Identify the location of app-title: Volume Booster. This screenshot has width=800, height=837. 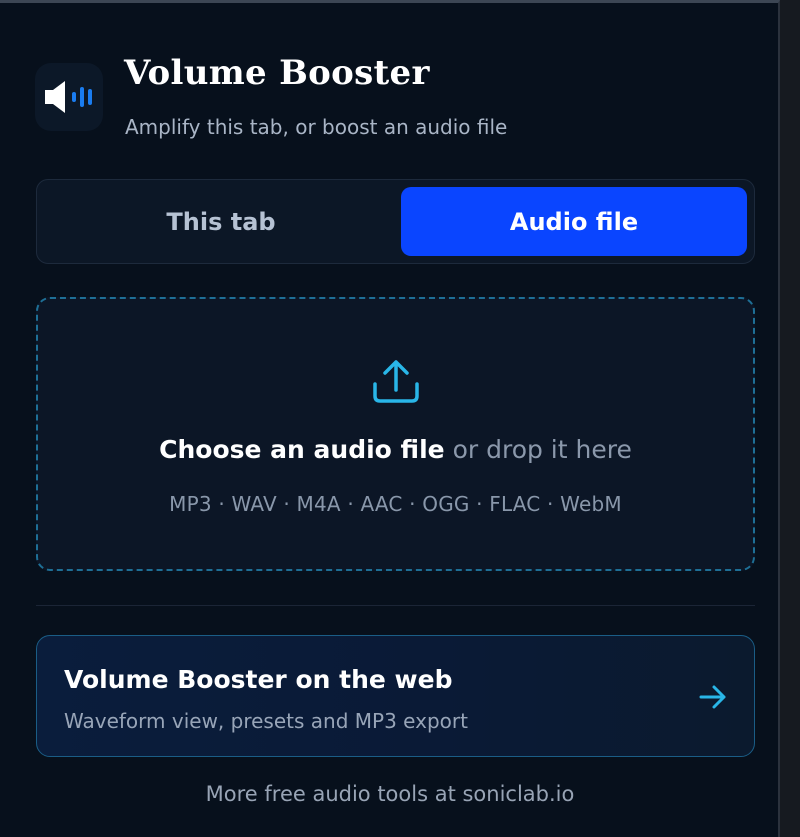
(277, 73).